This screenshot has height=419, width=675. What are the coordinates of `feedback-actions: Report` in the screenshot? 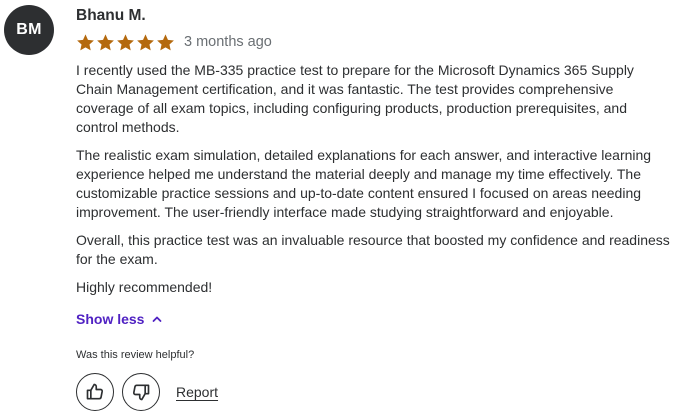 It's located at (147, 392).